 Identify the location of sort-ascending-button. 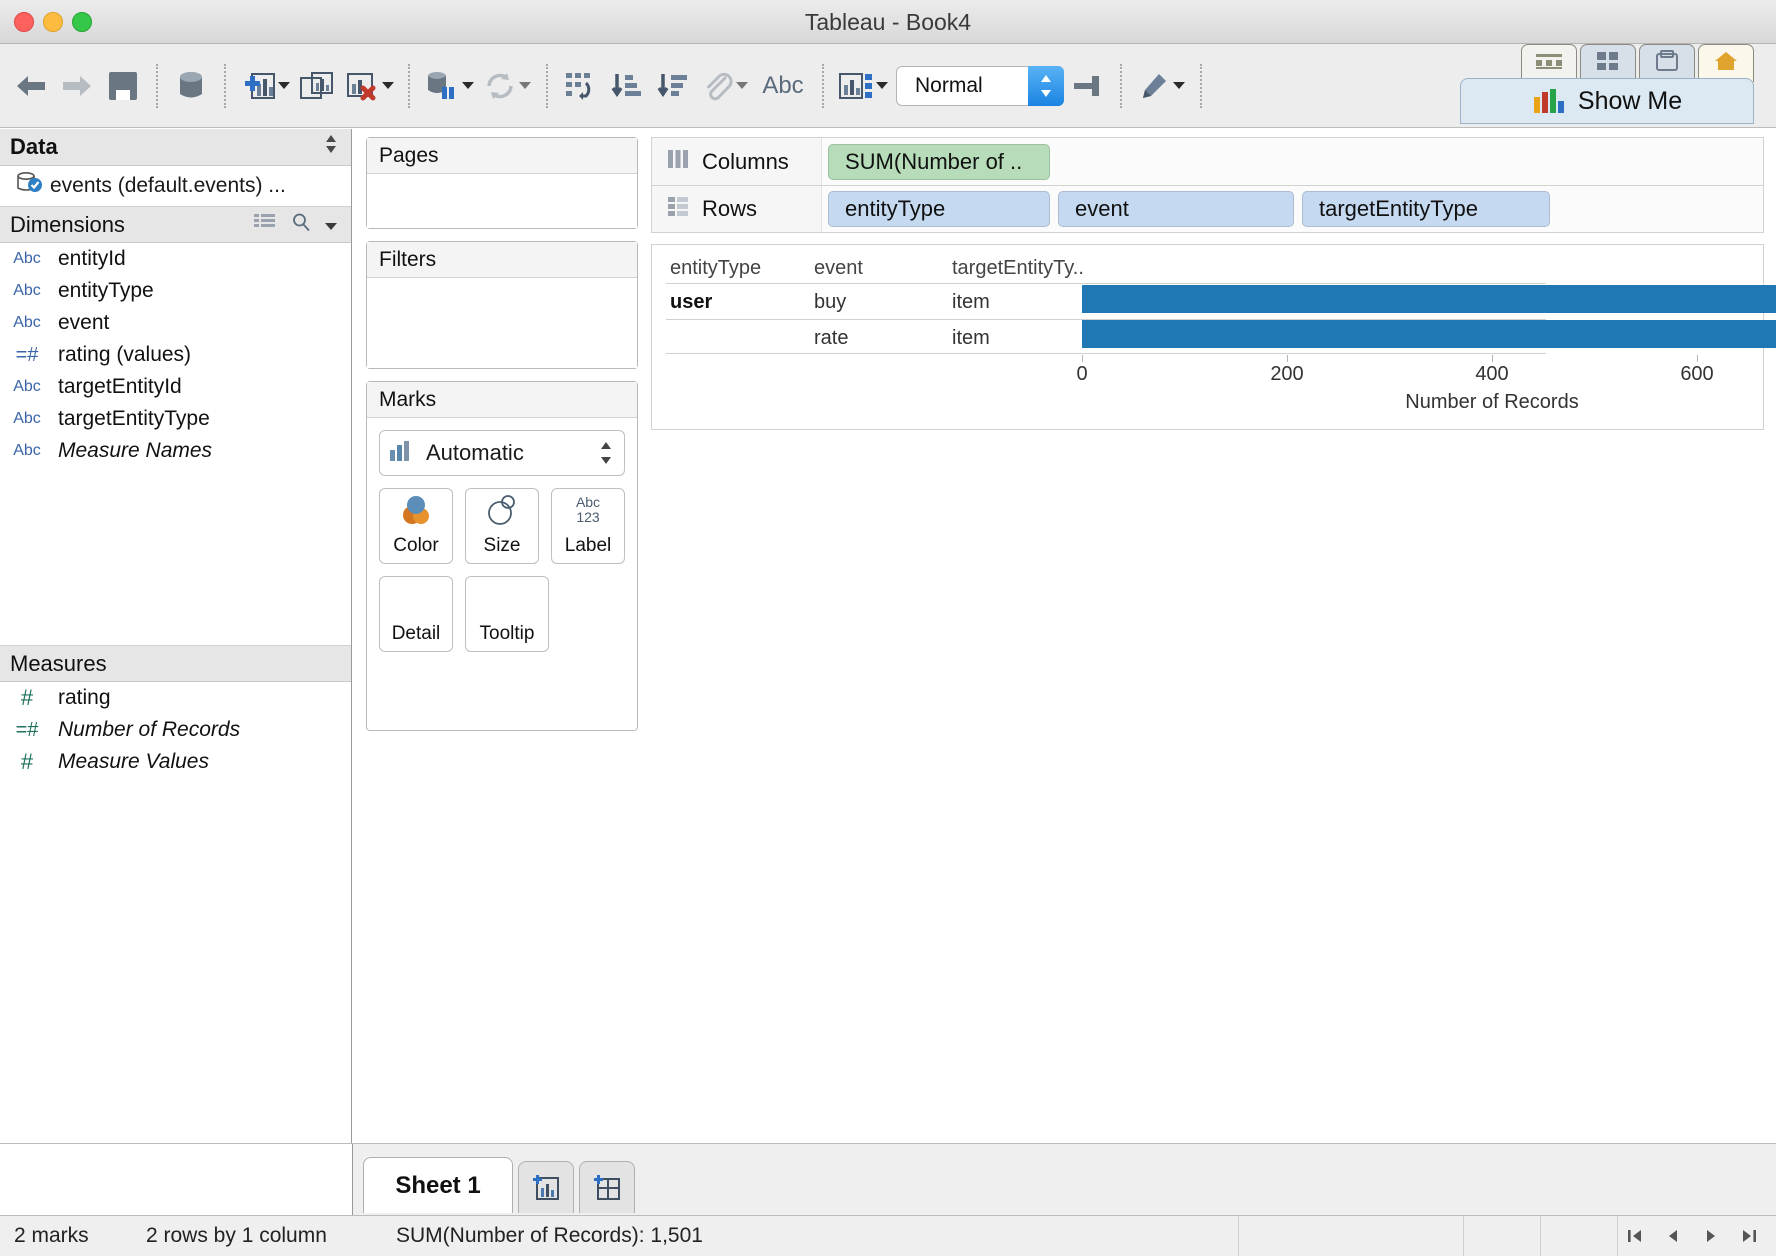
(627, 86).